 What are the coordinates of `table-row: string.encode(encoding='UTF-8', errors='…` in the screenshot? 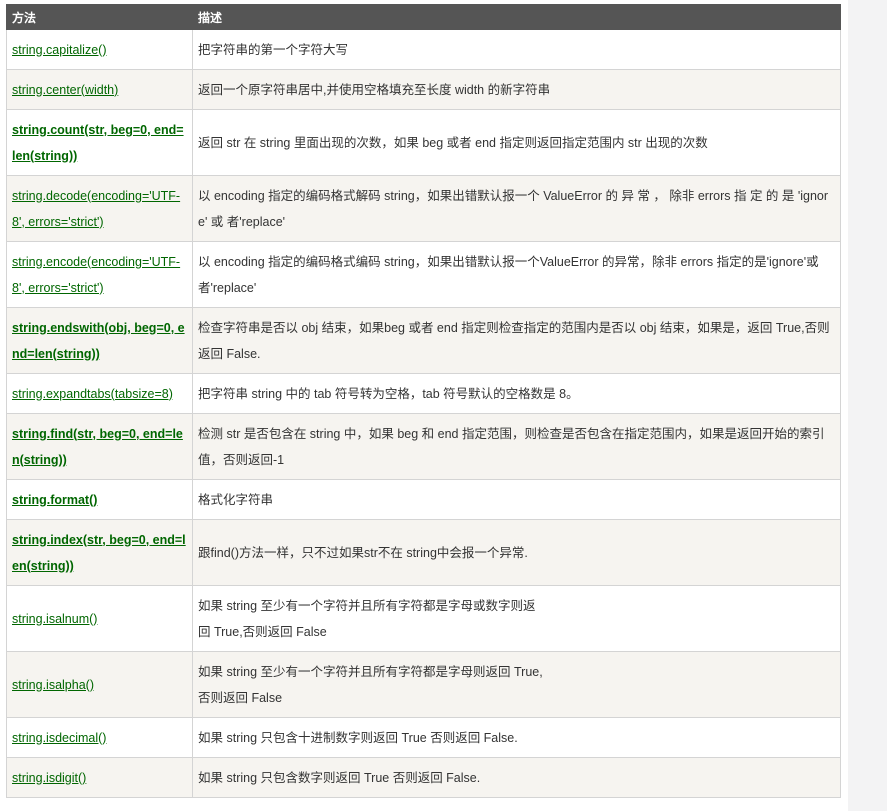 It's located at (423, 274).